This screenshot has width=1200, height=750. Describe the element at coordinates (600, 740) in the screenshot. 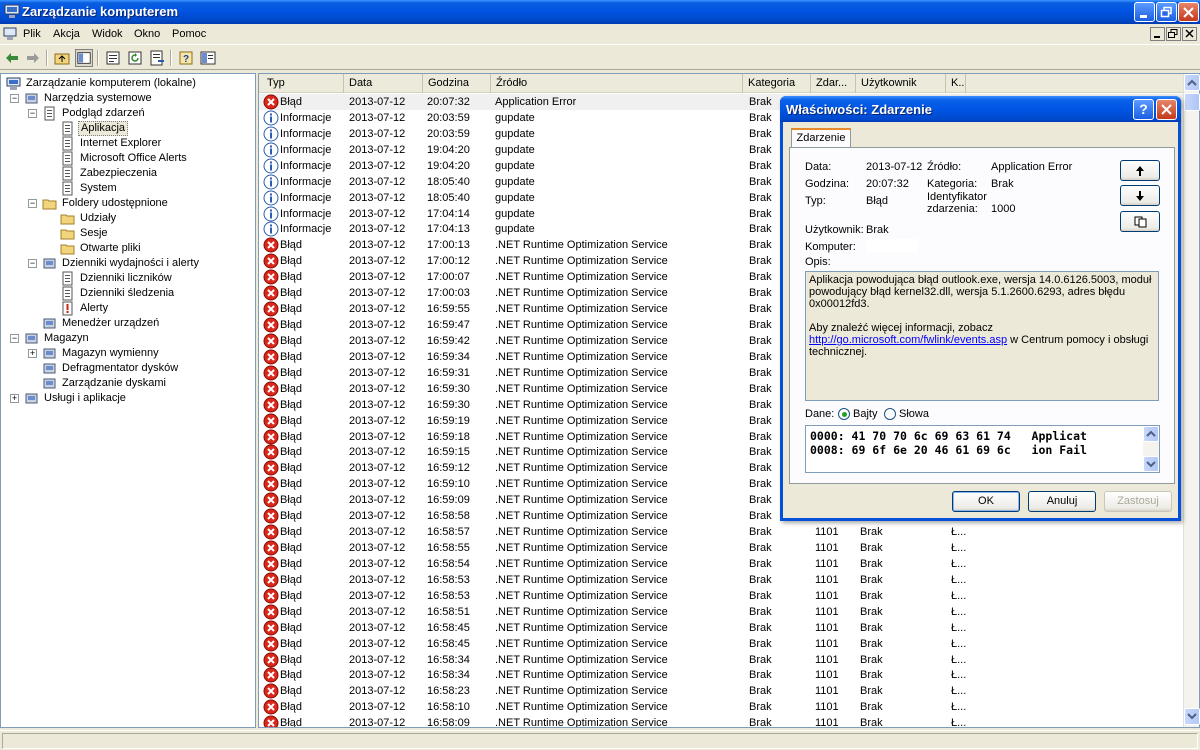

I see `status-bar` at that location.